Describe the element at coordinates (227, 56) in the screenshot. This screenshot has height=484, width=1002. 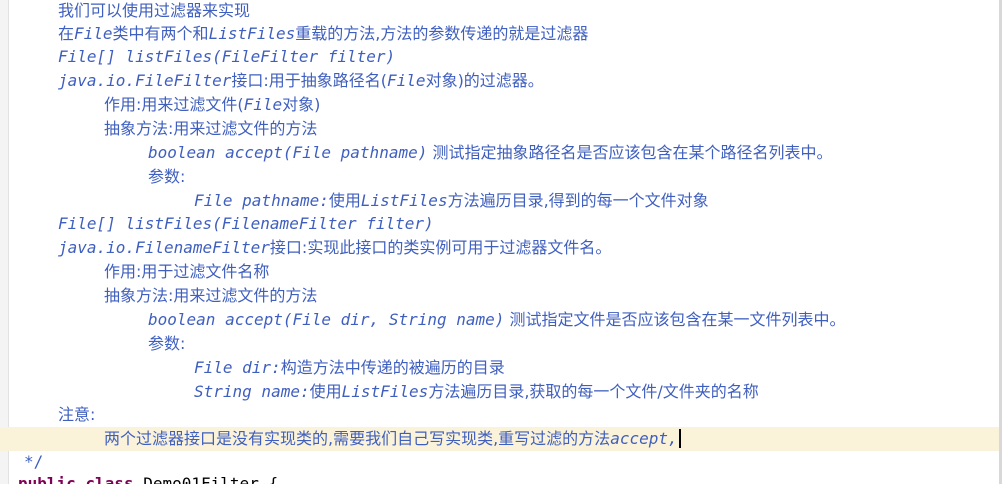
I see `comment-line: File[] listFiles(FileFilter filter)` at that location.